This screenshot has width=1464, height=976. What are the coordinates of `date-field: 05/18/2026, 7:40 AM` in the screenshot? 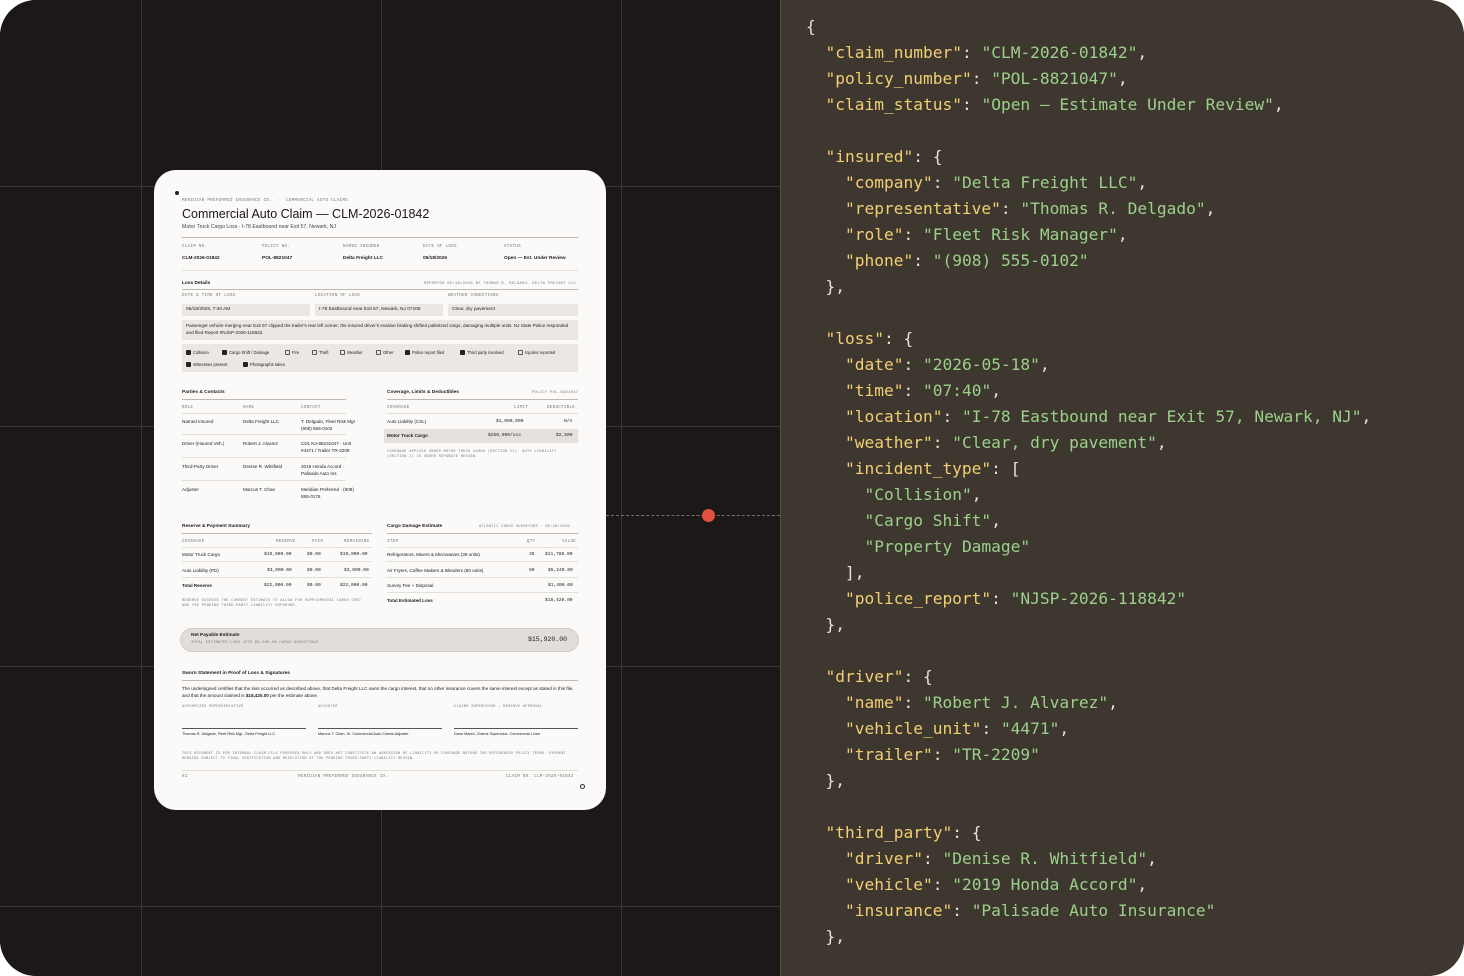 It's located at (246, 310).